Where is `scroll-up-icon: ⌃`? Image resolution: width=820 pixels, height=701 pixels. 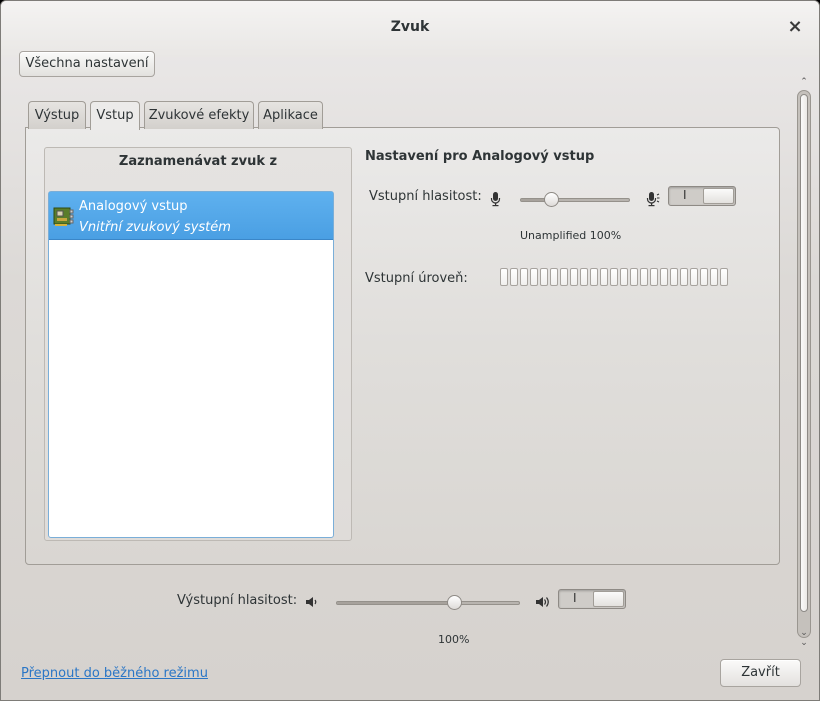
scroll-up-icon: ⌃ is located at coordinates (804, 82).